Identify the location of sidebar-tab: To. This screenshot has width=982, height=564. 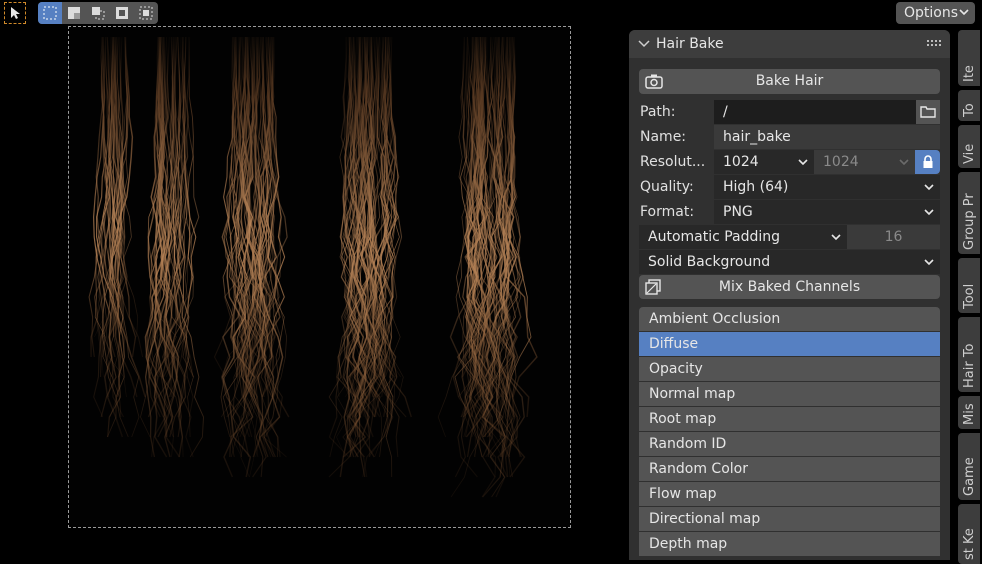
(969, 105).